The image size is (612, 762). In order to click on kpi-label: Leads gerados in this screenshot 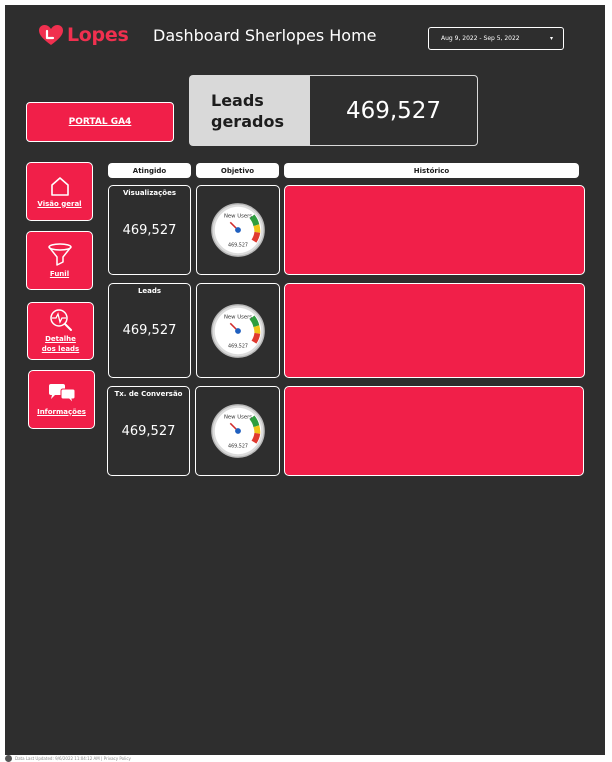, I will do `click(249, 110)`.